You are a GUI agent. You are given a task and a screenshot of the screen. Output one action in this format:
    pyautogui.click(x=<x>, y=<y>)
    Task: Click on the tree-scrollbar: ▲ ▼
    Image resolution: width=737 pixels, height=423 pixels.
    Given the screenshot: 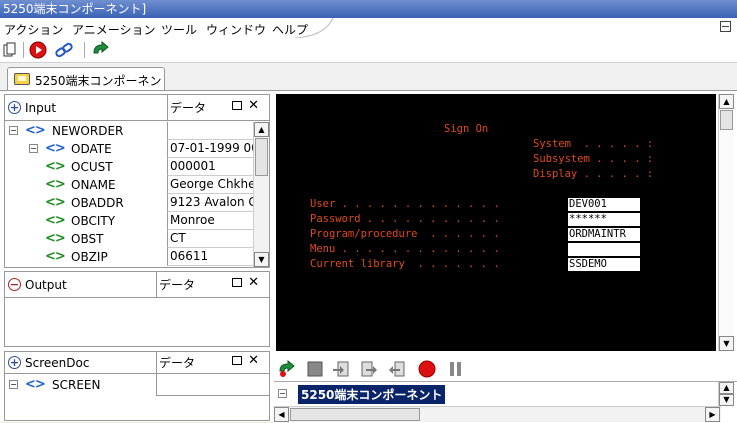 What is the action you would take?
    pyautogui.click(x=726, y=394)
    